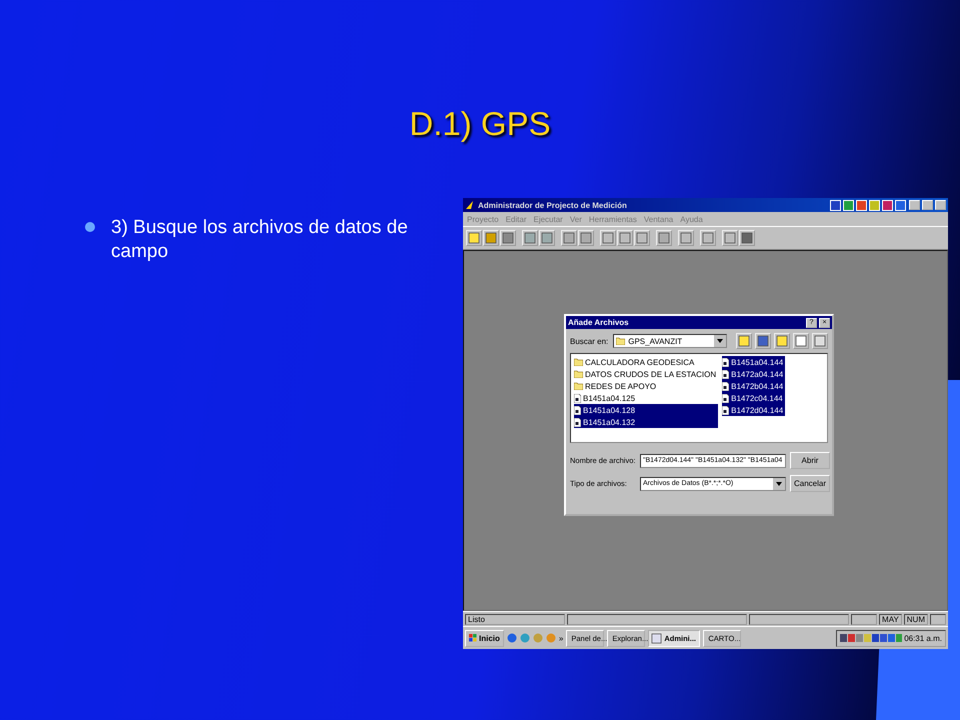  Describe the element at coordinates (670, 341) in the screenshot. I see `look-in-dropdown: GPS_AVANZIT` at that location.